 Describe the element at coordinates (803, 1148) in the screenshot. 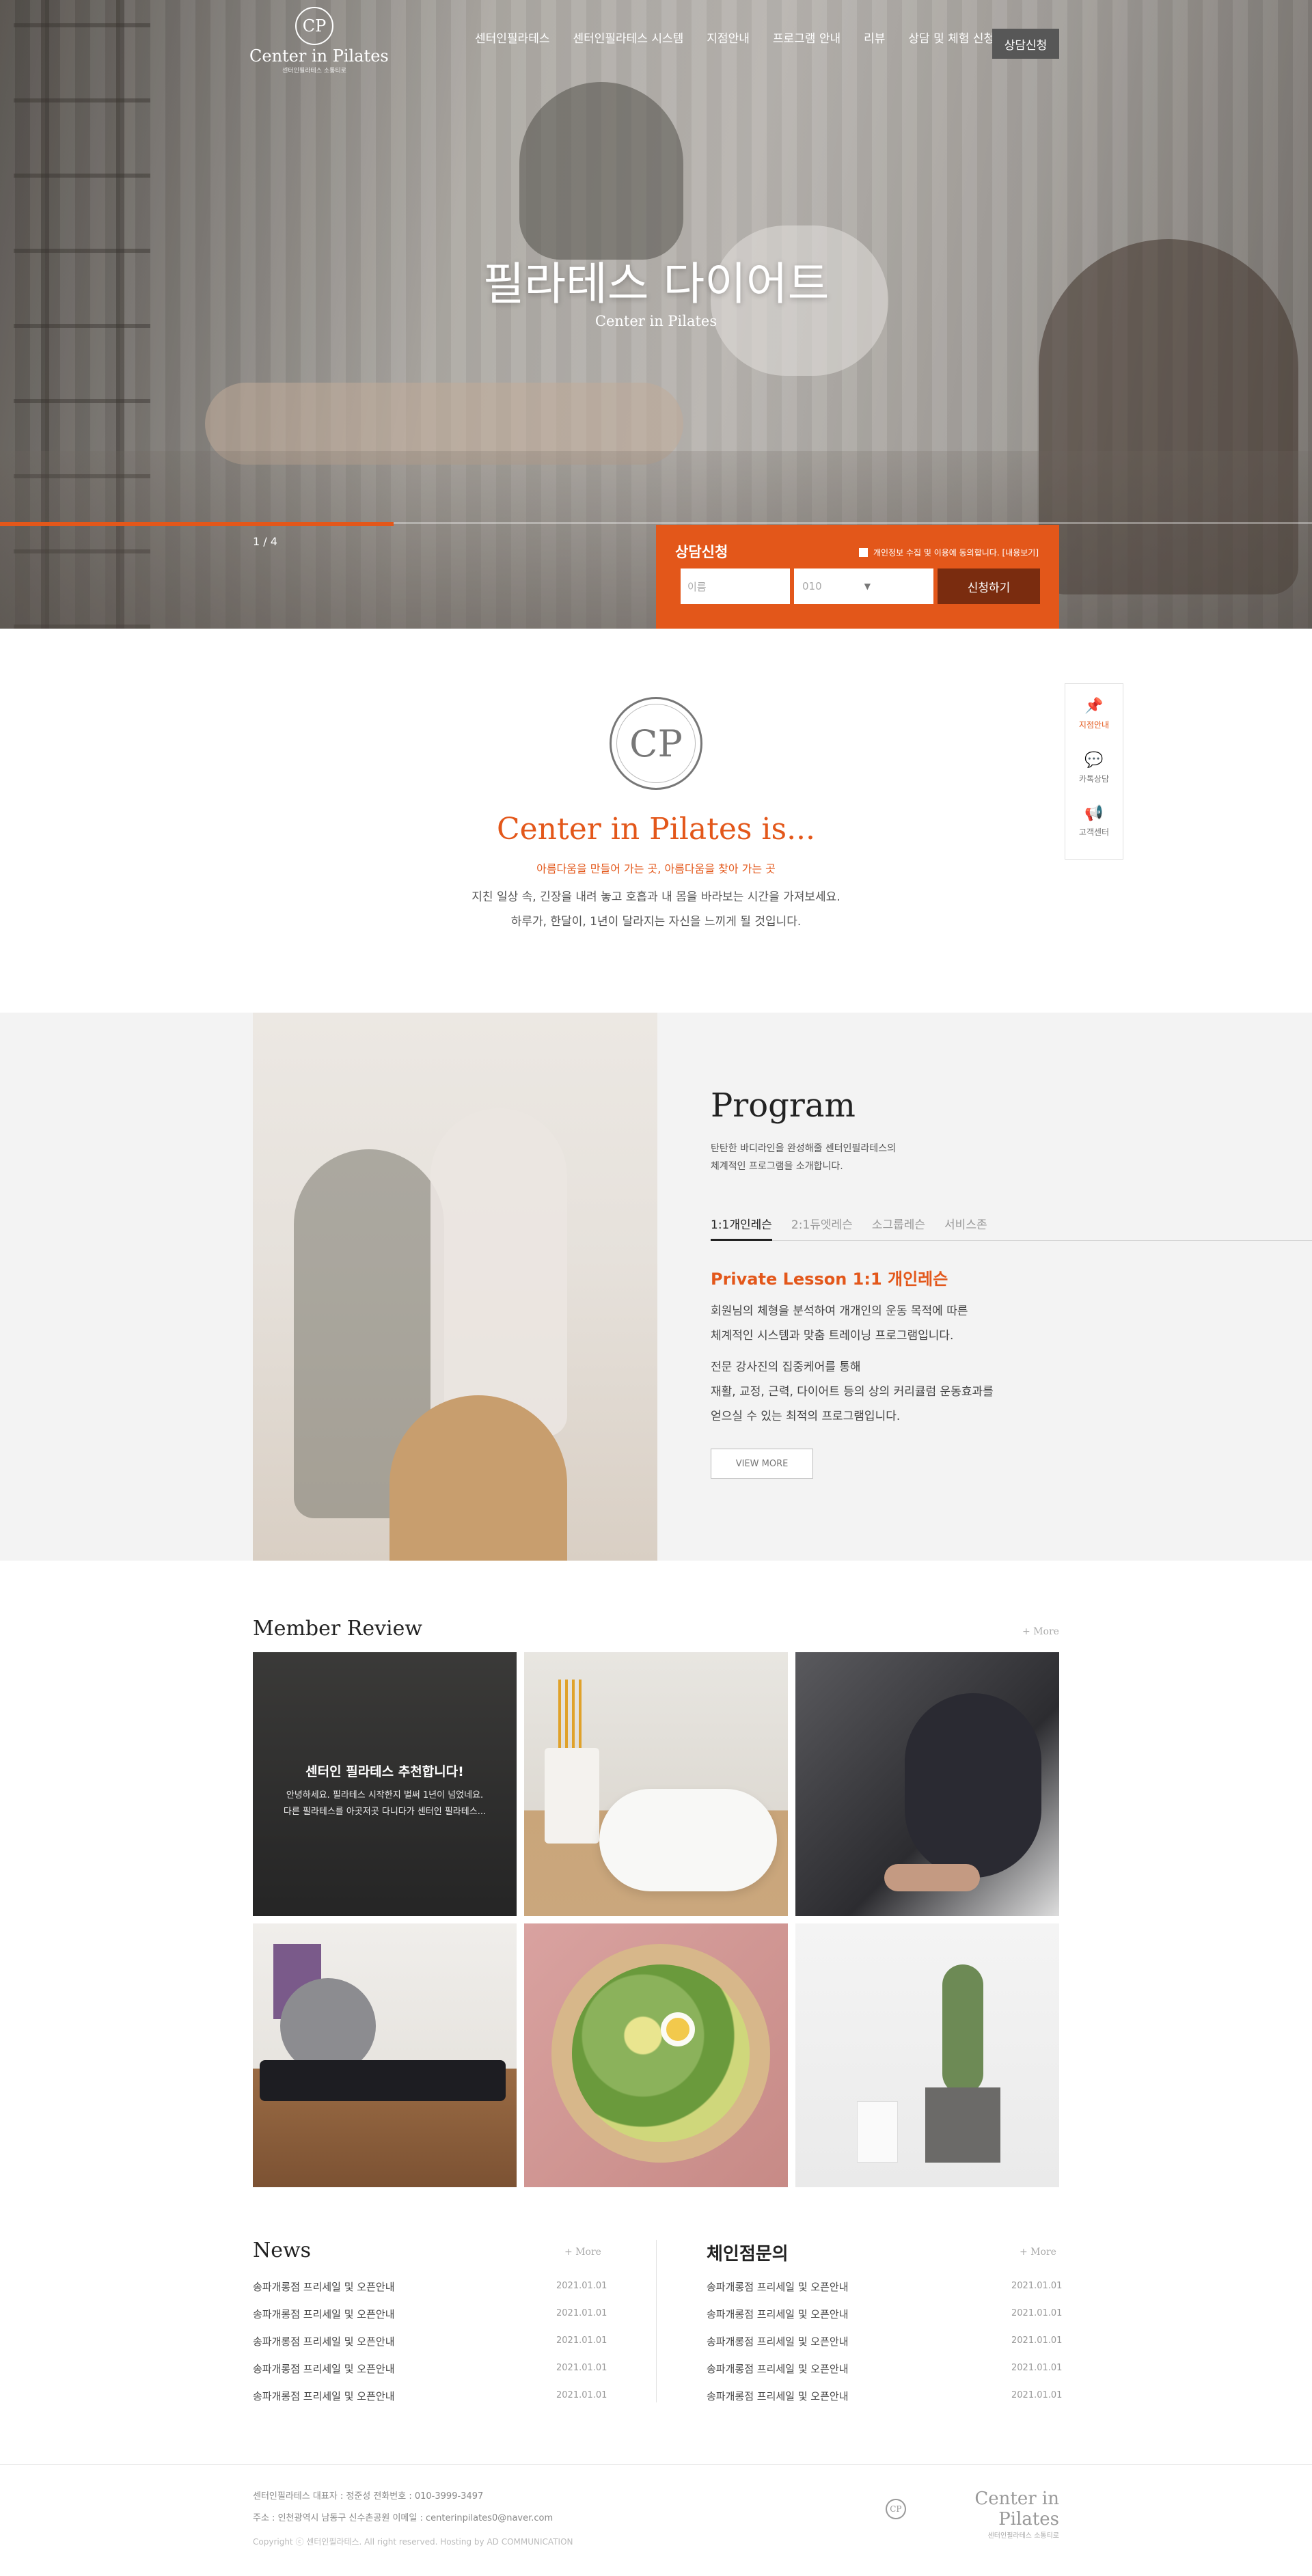

I see `program-desc: 탄탄한 바디라인을 완성해줄 센터인필라테스의` at that location.